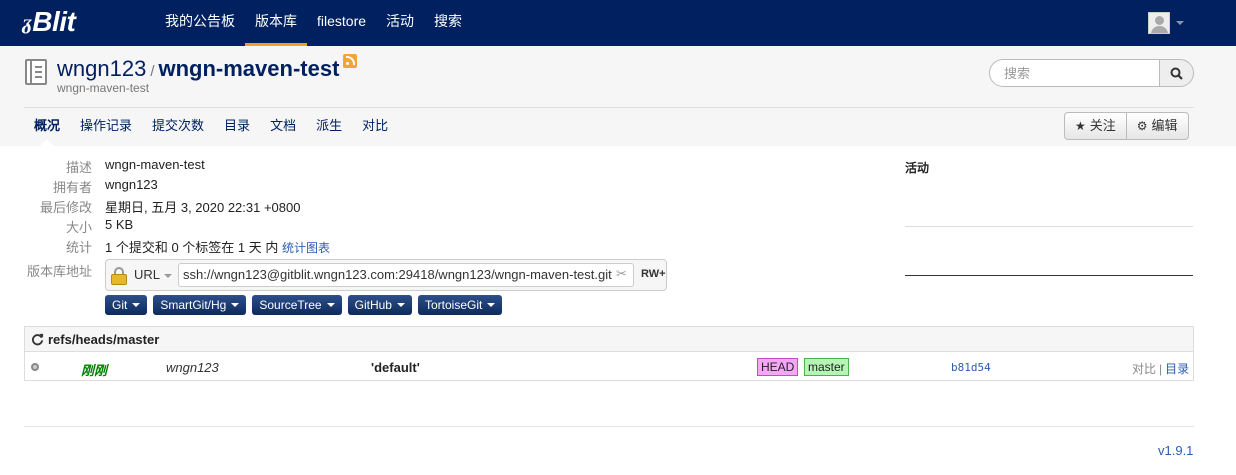 The width and height of the screenshot is (1236, 475). What do you see at coordinates (341, 23) in the screenshot?
I see `nav-item-filestore: filestore` at bounding box center [341, 23].